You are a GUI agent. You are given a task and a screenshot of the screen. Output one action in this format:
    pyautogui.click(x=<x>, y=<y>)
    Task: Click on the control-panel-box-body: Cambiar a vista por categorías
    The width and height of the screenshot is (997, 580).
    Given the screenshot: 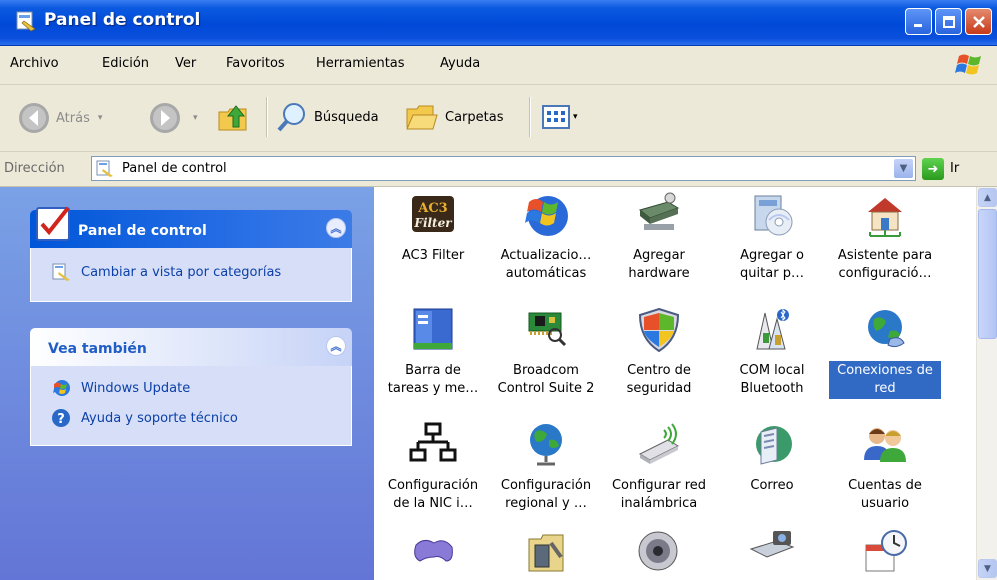 What is the action you would take?
    pyautogui.click(x=191, y=275)
    